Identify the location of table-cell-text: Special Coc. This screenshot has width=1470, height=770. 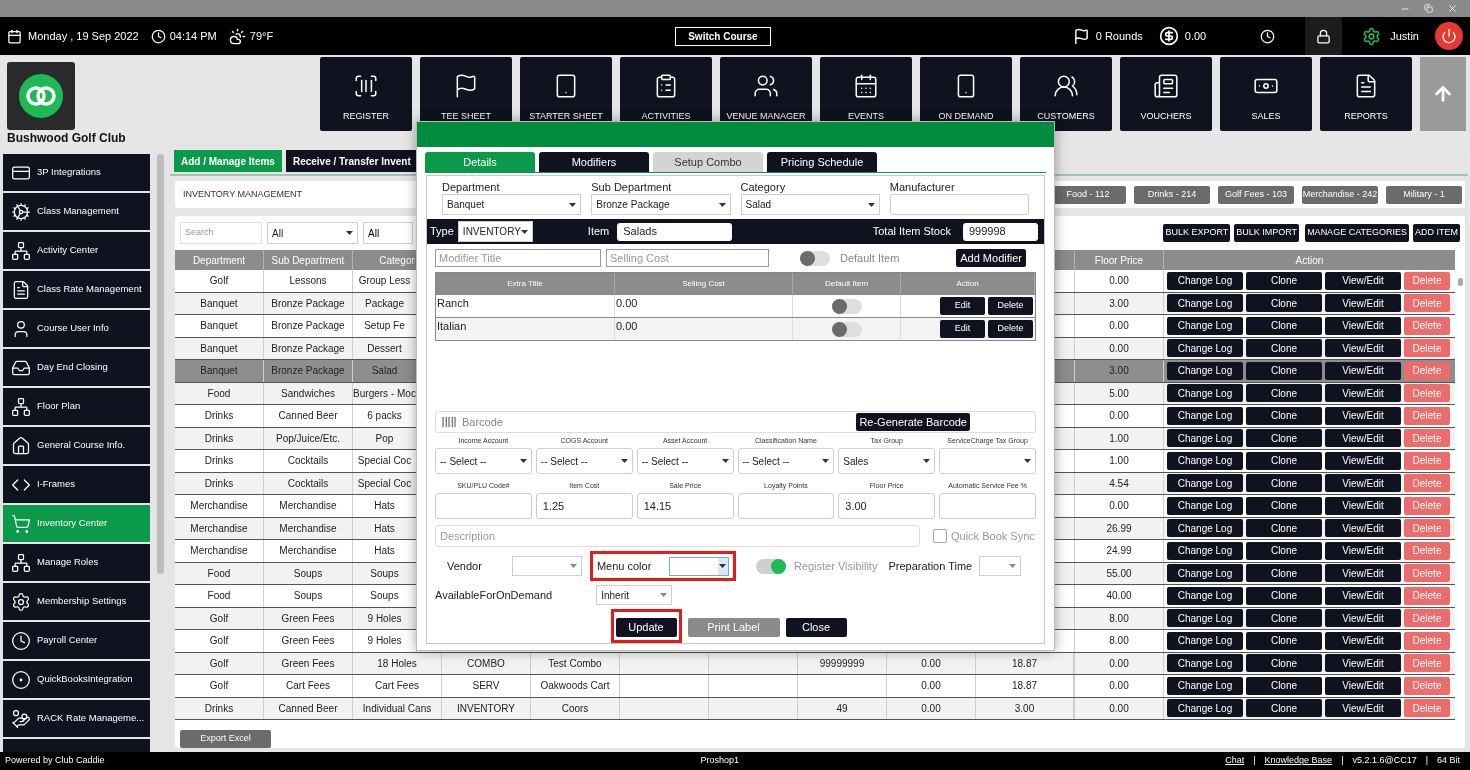
(384, 461).